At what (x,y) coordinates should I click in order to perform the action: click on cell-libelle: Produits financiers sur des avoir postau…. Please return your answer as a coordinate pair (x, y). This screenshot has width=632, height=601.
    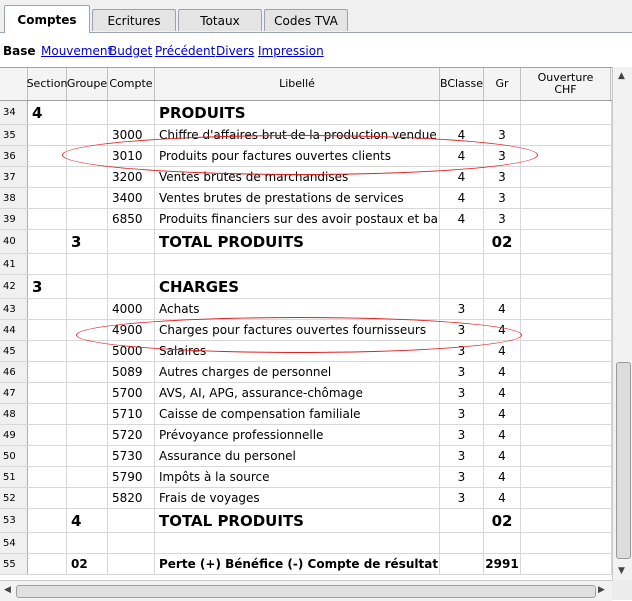
    Looking at the image, I should click on (297, 219).